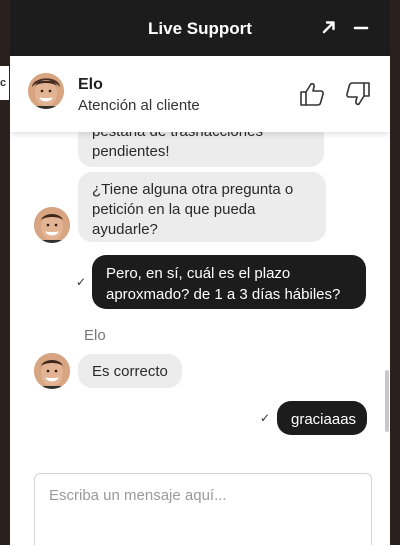 This screenshot has height=545, width=400. I want to click on expand-button, so click(329, 27).